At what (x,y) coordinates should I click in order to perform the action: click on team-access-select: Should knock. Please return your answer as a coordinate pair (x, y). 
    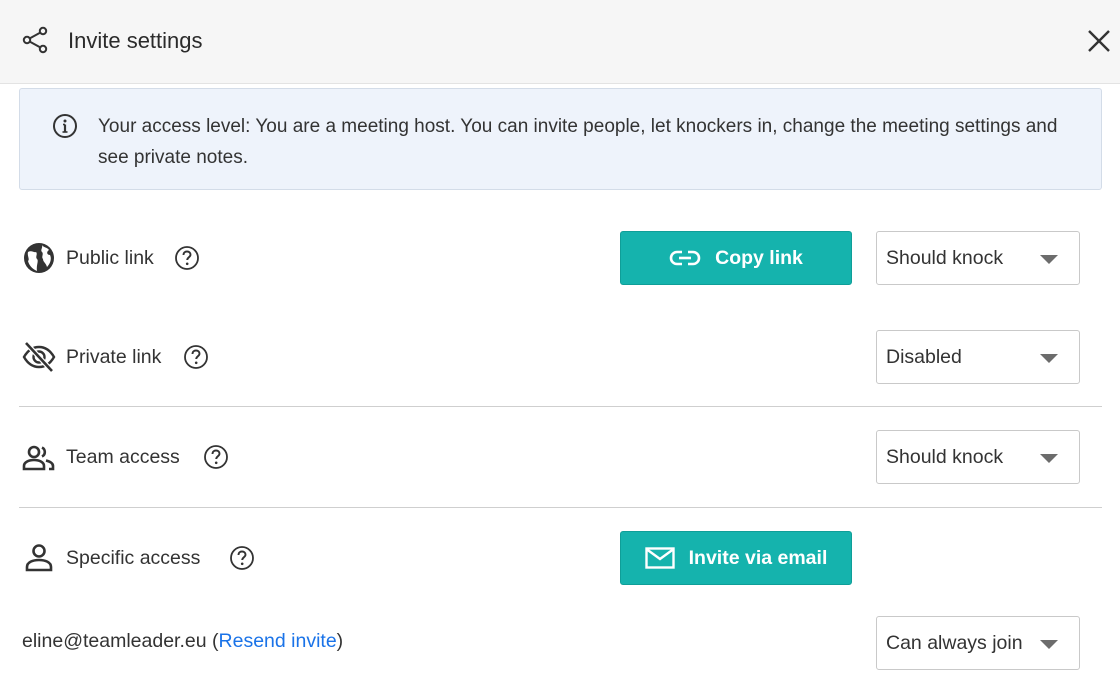
    Looking at the image, I should click on (978, 457).